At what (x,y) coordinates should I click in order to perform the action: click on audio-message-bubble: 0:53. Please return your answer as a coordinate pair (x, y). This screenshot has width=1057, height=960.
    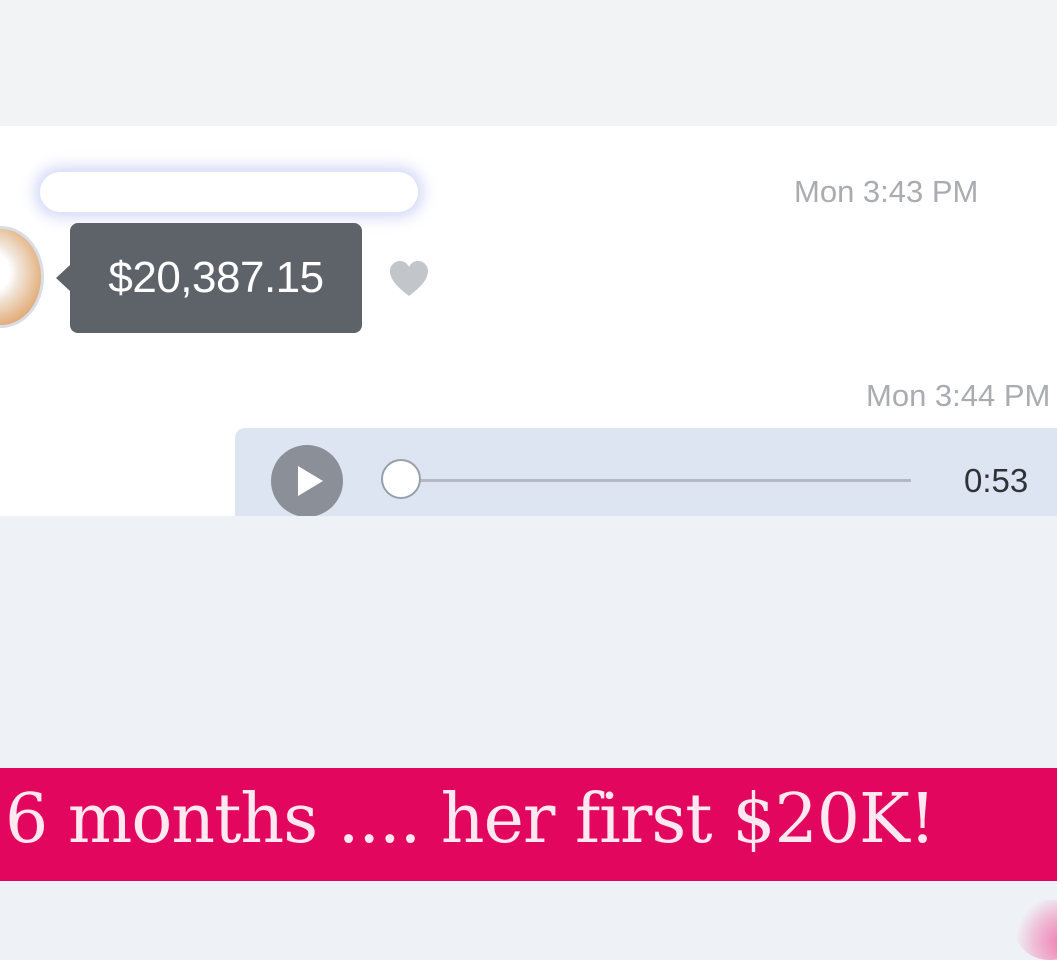
    Looking at the image, I should click on (646, 472).